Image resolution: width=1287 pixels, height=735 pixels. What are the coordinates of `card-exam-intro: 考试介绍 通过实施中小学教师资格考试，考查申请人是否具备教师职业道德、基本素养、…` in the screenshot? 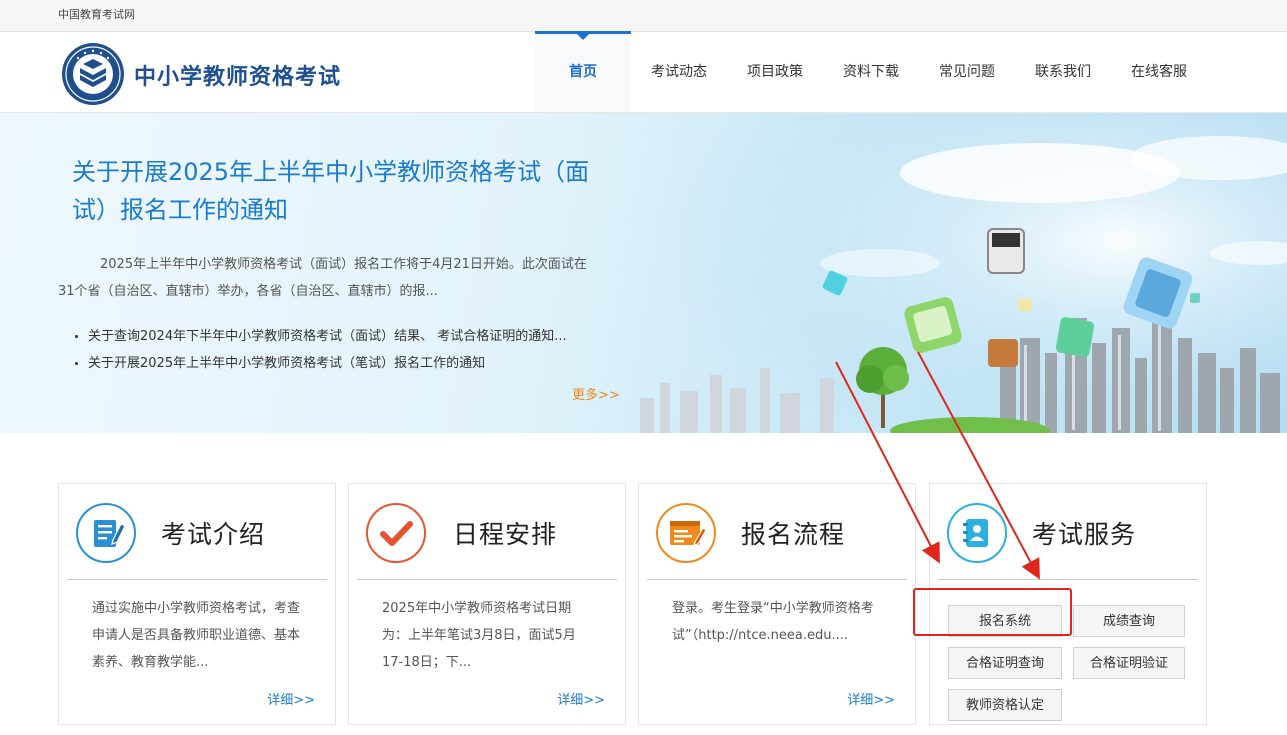 It's located at (197, 604).